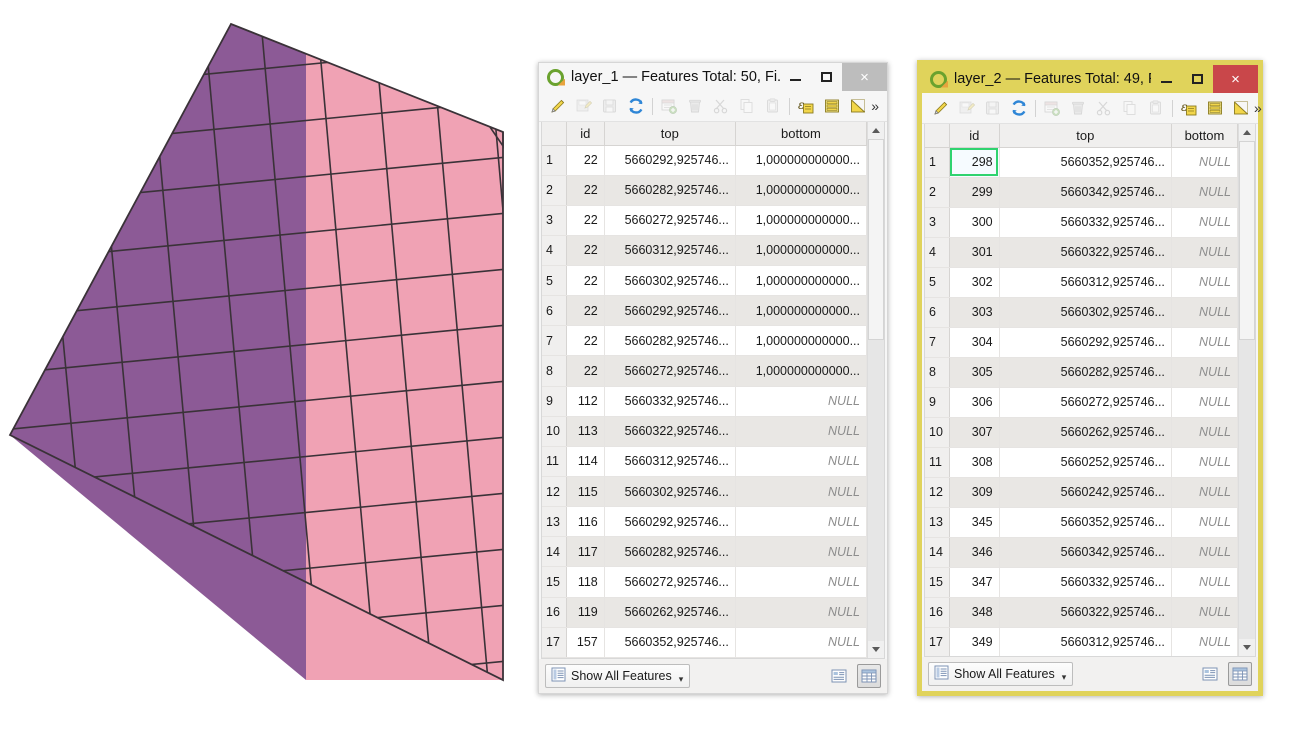  What do you see at coordinates (1082, 312) in the screenshot?
I see `table-row: 6 303 5660302,925746... NULL` at bounding box center [1082, 312].